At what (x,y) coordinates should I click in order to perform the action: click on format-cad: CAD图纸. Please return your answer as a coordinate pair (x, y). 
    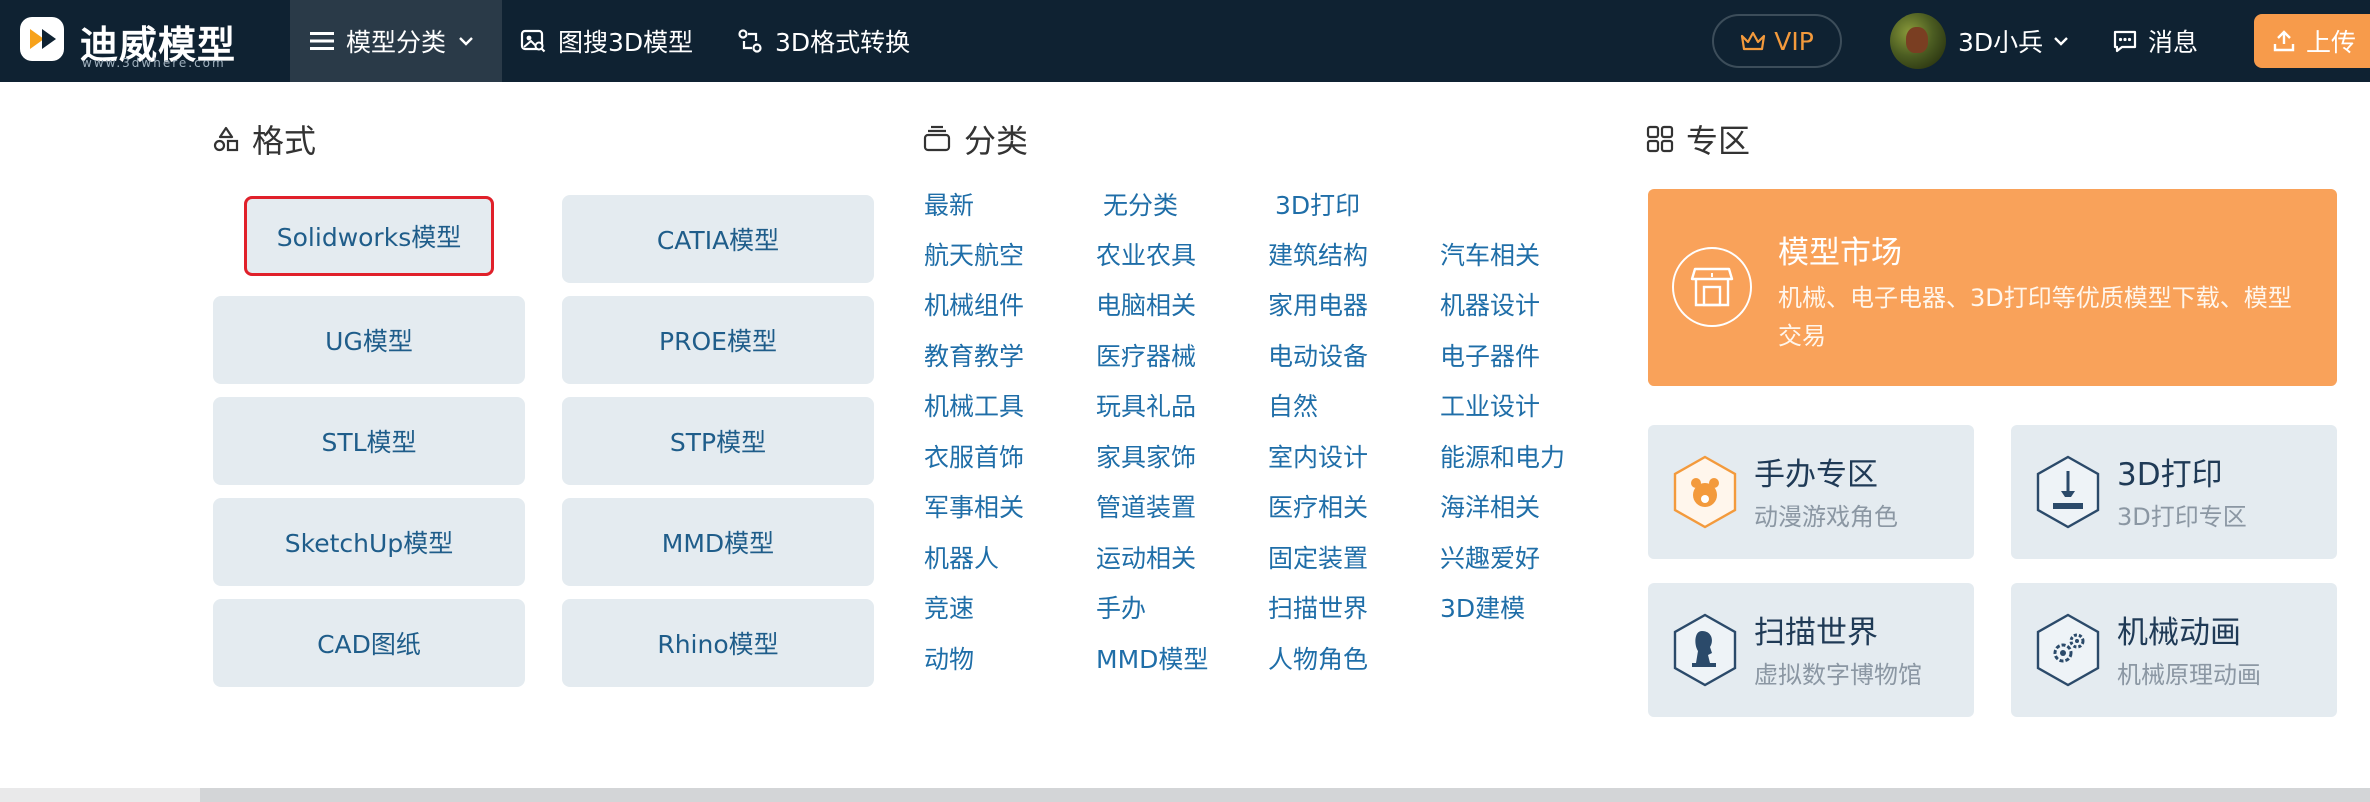
    Looking at the image, I should click on (369, 643).